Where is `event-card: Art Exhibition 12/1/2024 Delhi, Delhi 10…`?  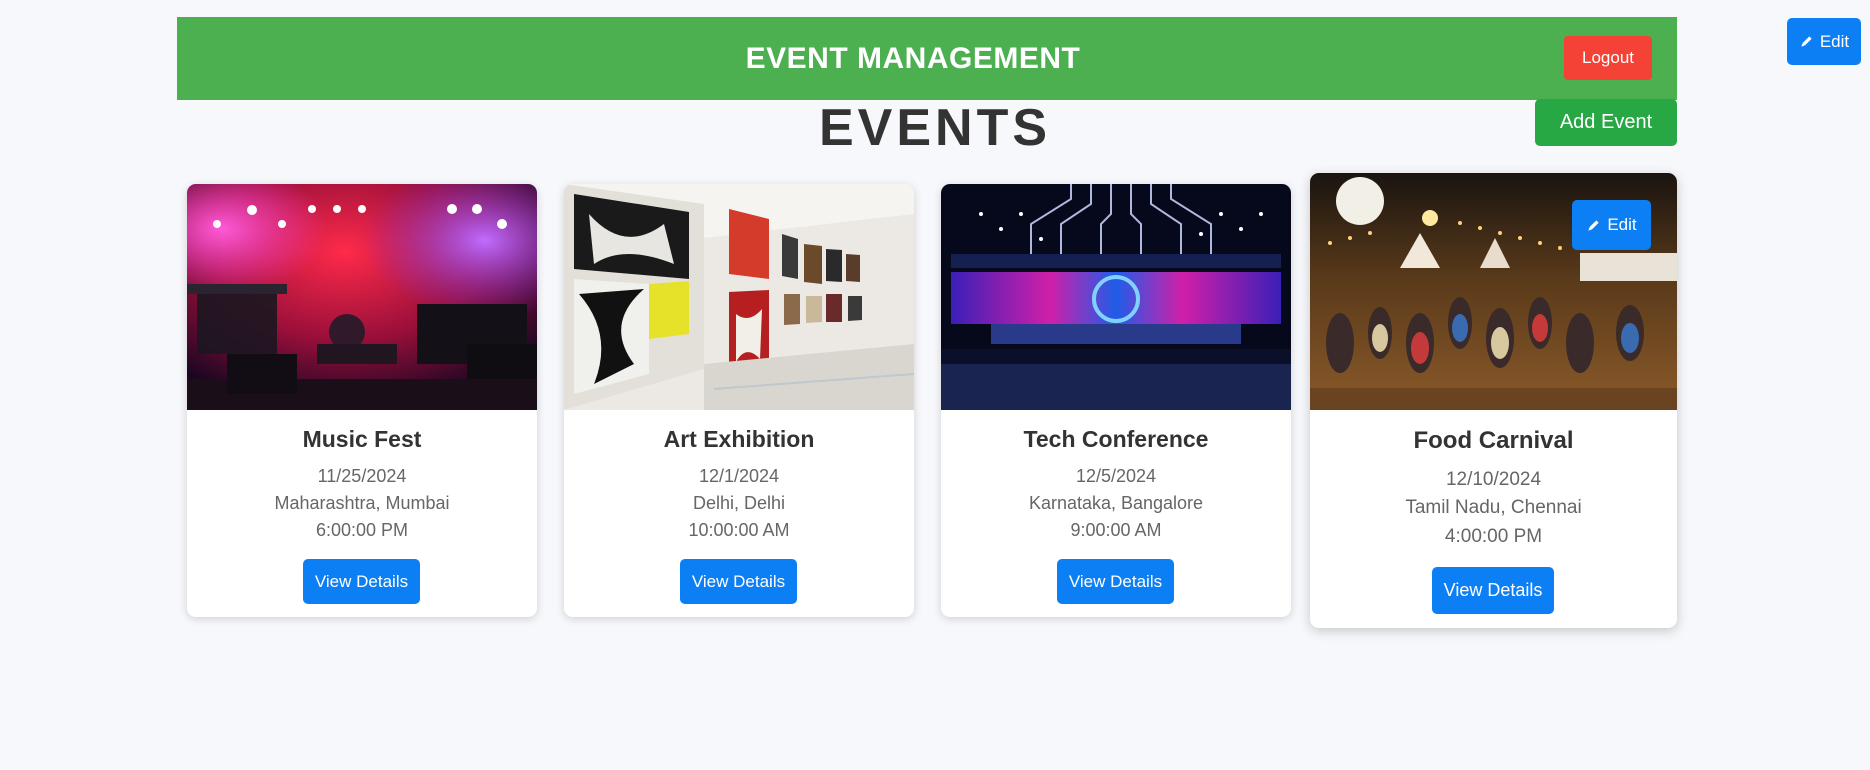
event-card: Art Exhibition 12/1/2024 Delhi, Delhi 10… is located at coordinates (739, 400).